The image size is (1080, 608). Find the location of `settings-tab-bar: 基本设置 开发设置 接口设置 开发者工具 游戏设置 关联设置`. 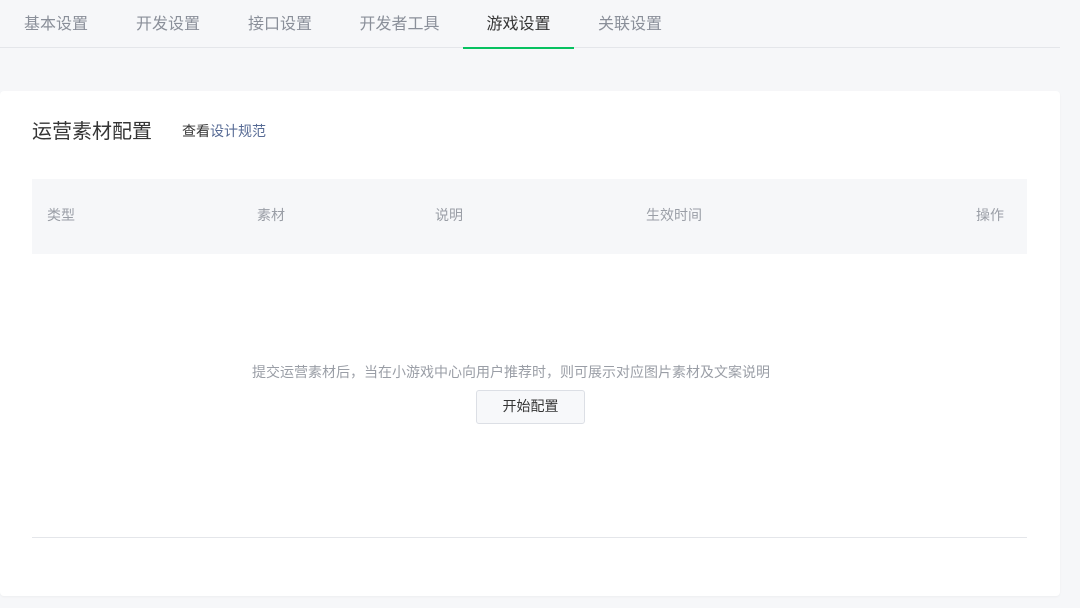

settings-tab-bar: 基本设置 开发设置 接口设置 开发者工具 游戏设置 关联设置 is located at coordinates (530, 24).